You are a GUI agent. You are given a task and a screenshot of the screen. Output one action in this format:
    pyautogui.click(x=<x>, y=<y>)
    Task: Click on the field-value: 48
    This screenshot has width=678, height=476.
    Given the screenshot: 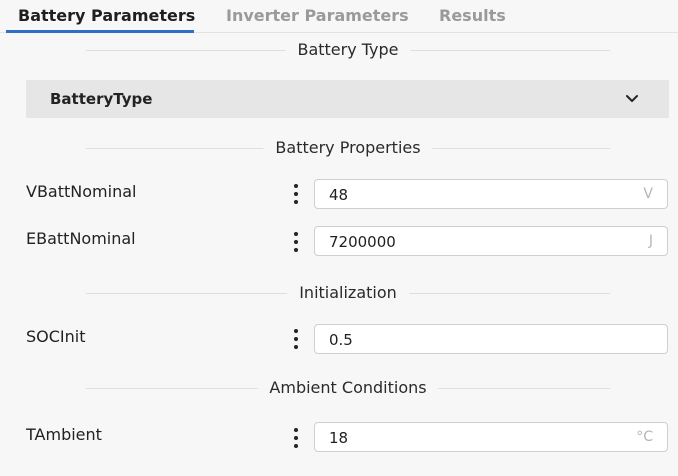 What is the action you would take?
    pyautogui.click(x=339, y=195)
    